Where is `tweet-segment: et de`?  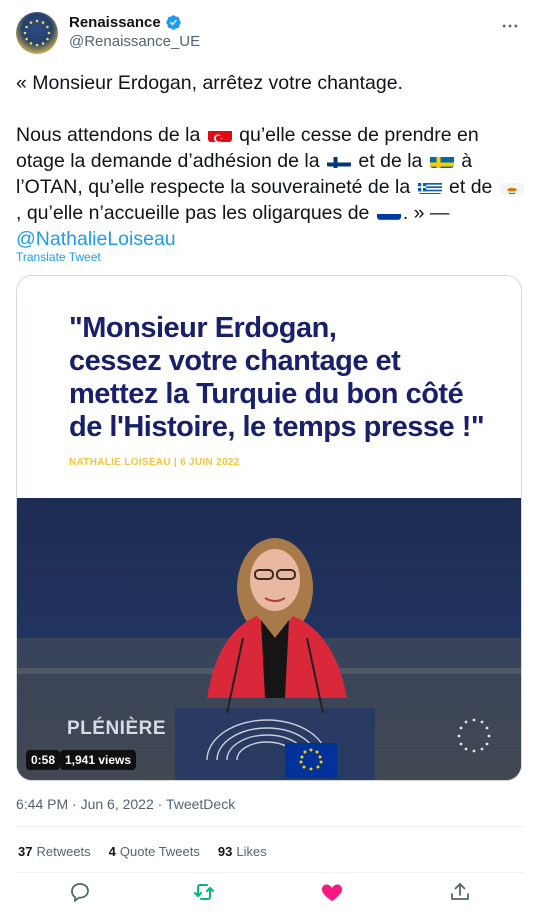
tweet-segment: et de is located at coordinates (470, 187).